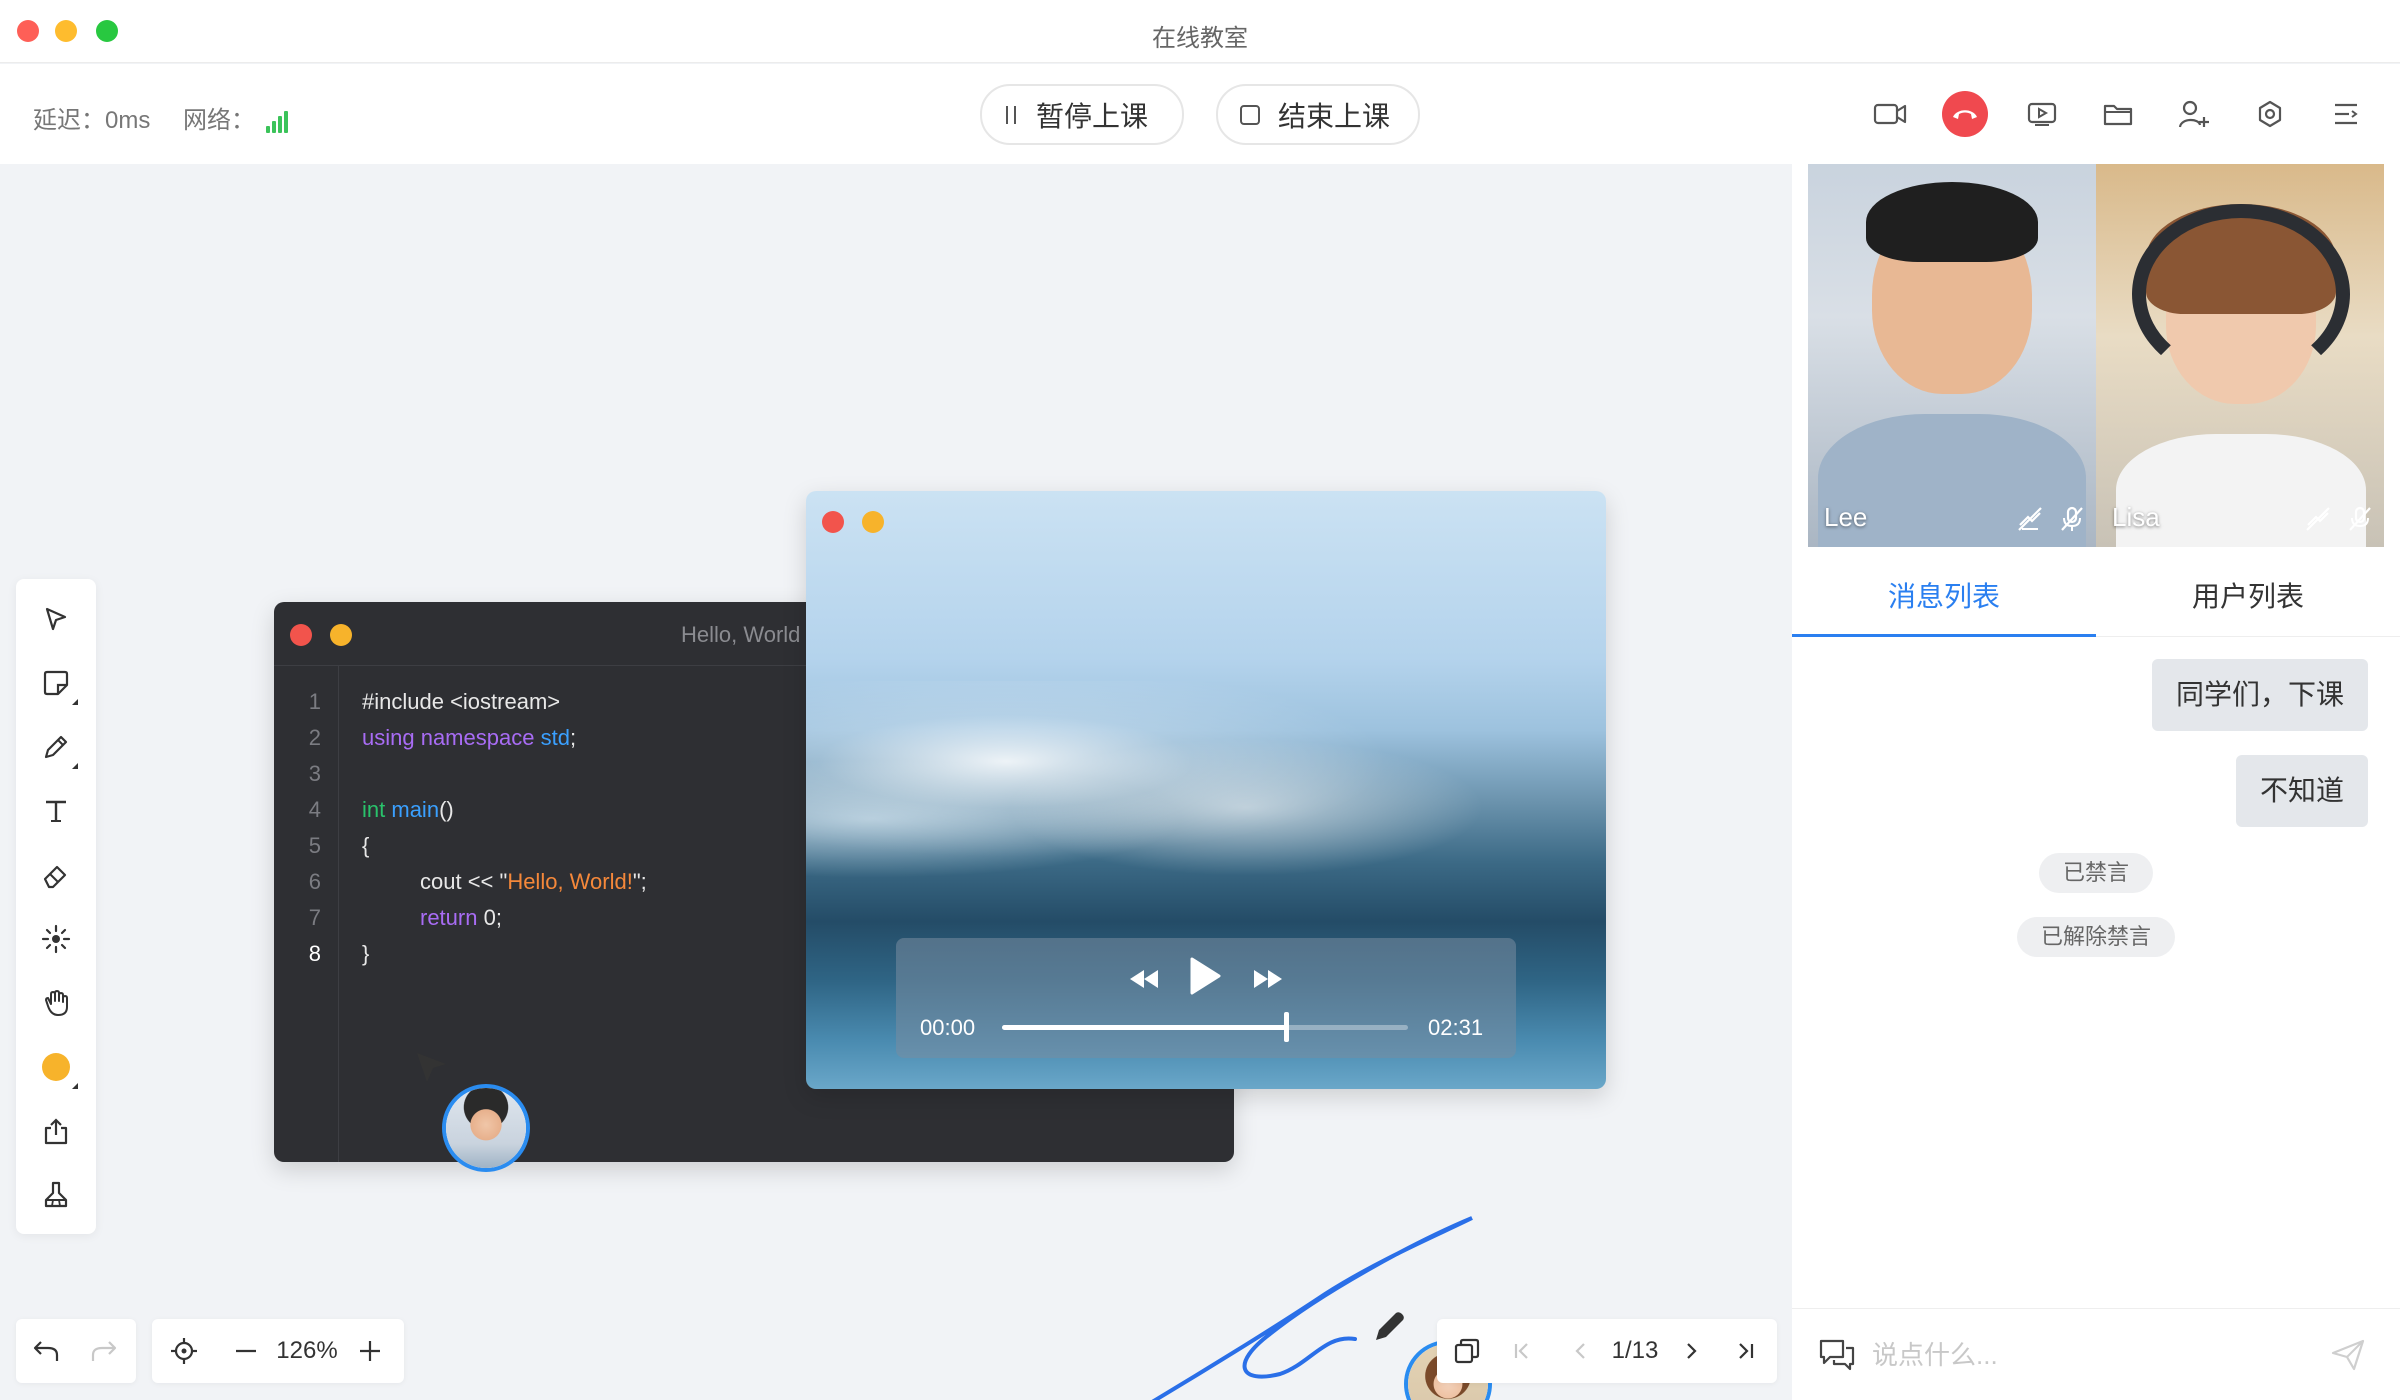 The image size is (2400, 1400). Describe the element at coordinates (301, 635) in the screenshot. I see `code-window-close-button` at that location.